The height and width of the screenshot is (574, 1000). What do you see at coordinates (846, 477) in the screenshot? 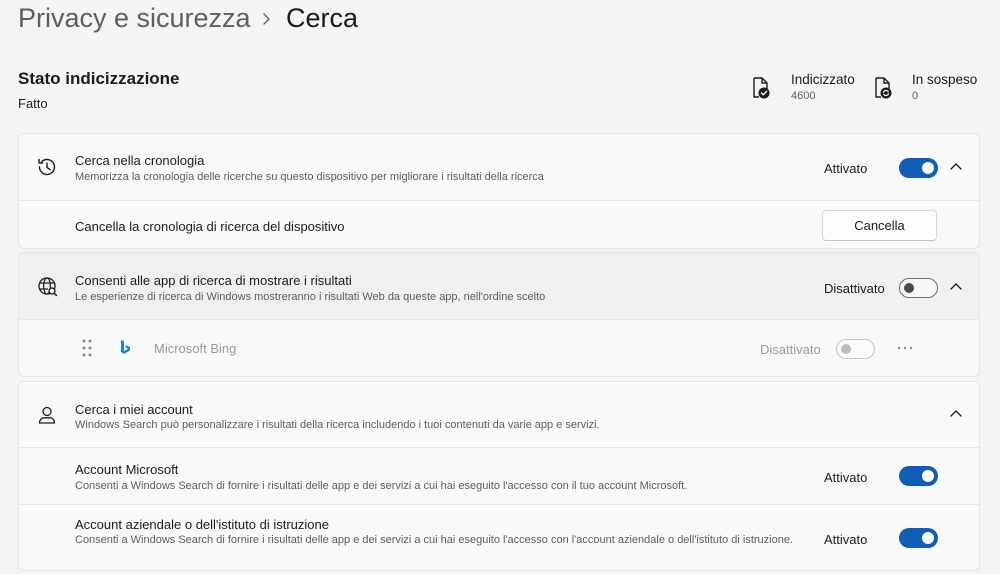
I see `microsoft-account-state-label: Attivato` at bounding box center [846, 477].